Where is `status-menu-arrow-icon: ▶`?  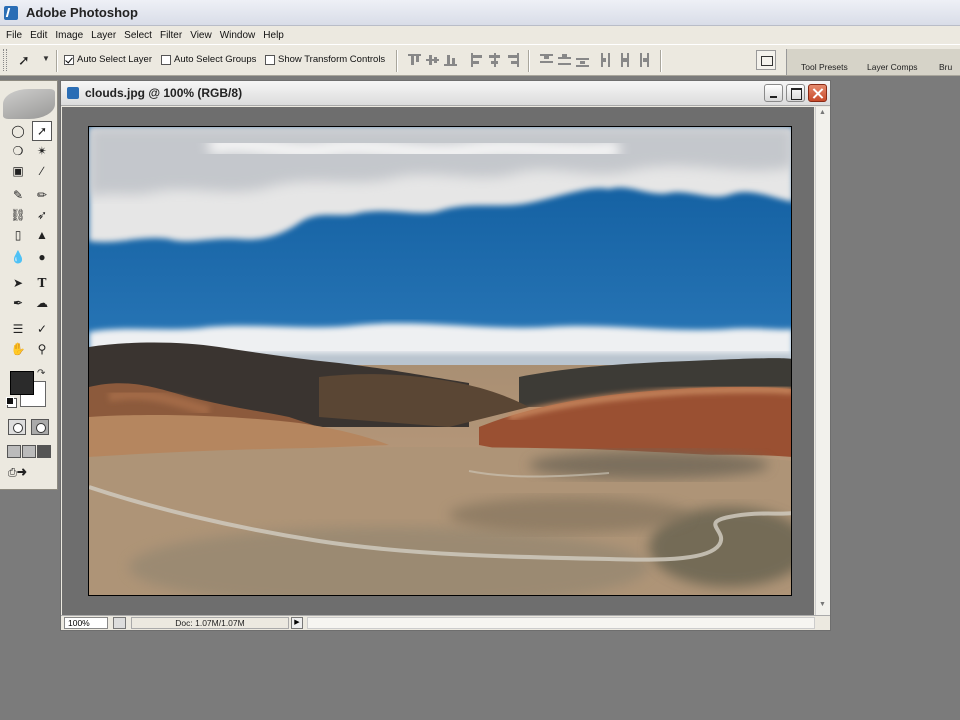 status-menu-arrow-icon: ▶ is located at coordinates (297, 623).